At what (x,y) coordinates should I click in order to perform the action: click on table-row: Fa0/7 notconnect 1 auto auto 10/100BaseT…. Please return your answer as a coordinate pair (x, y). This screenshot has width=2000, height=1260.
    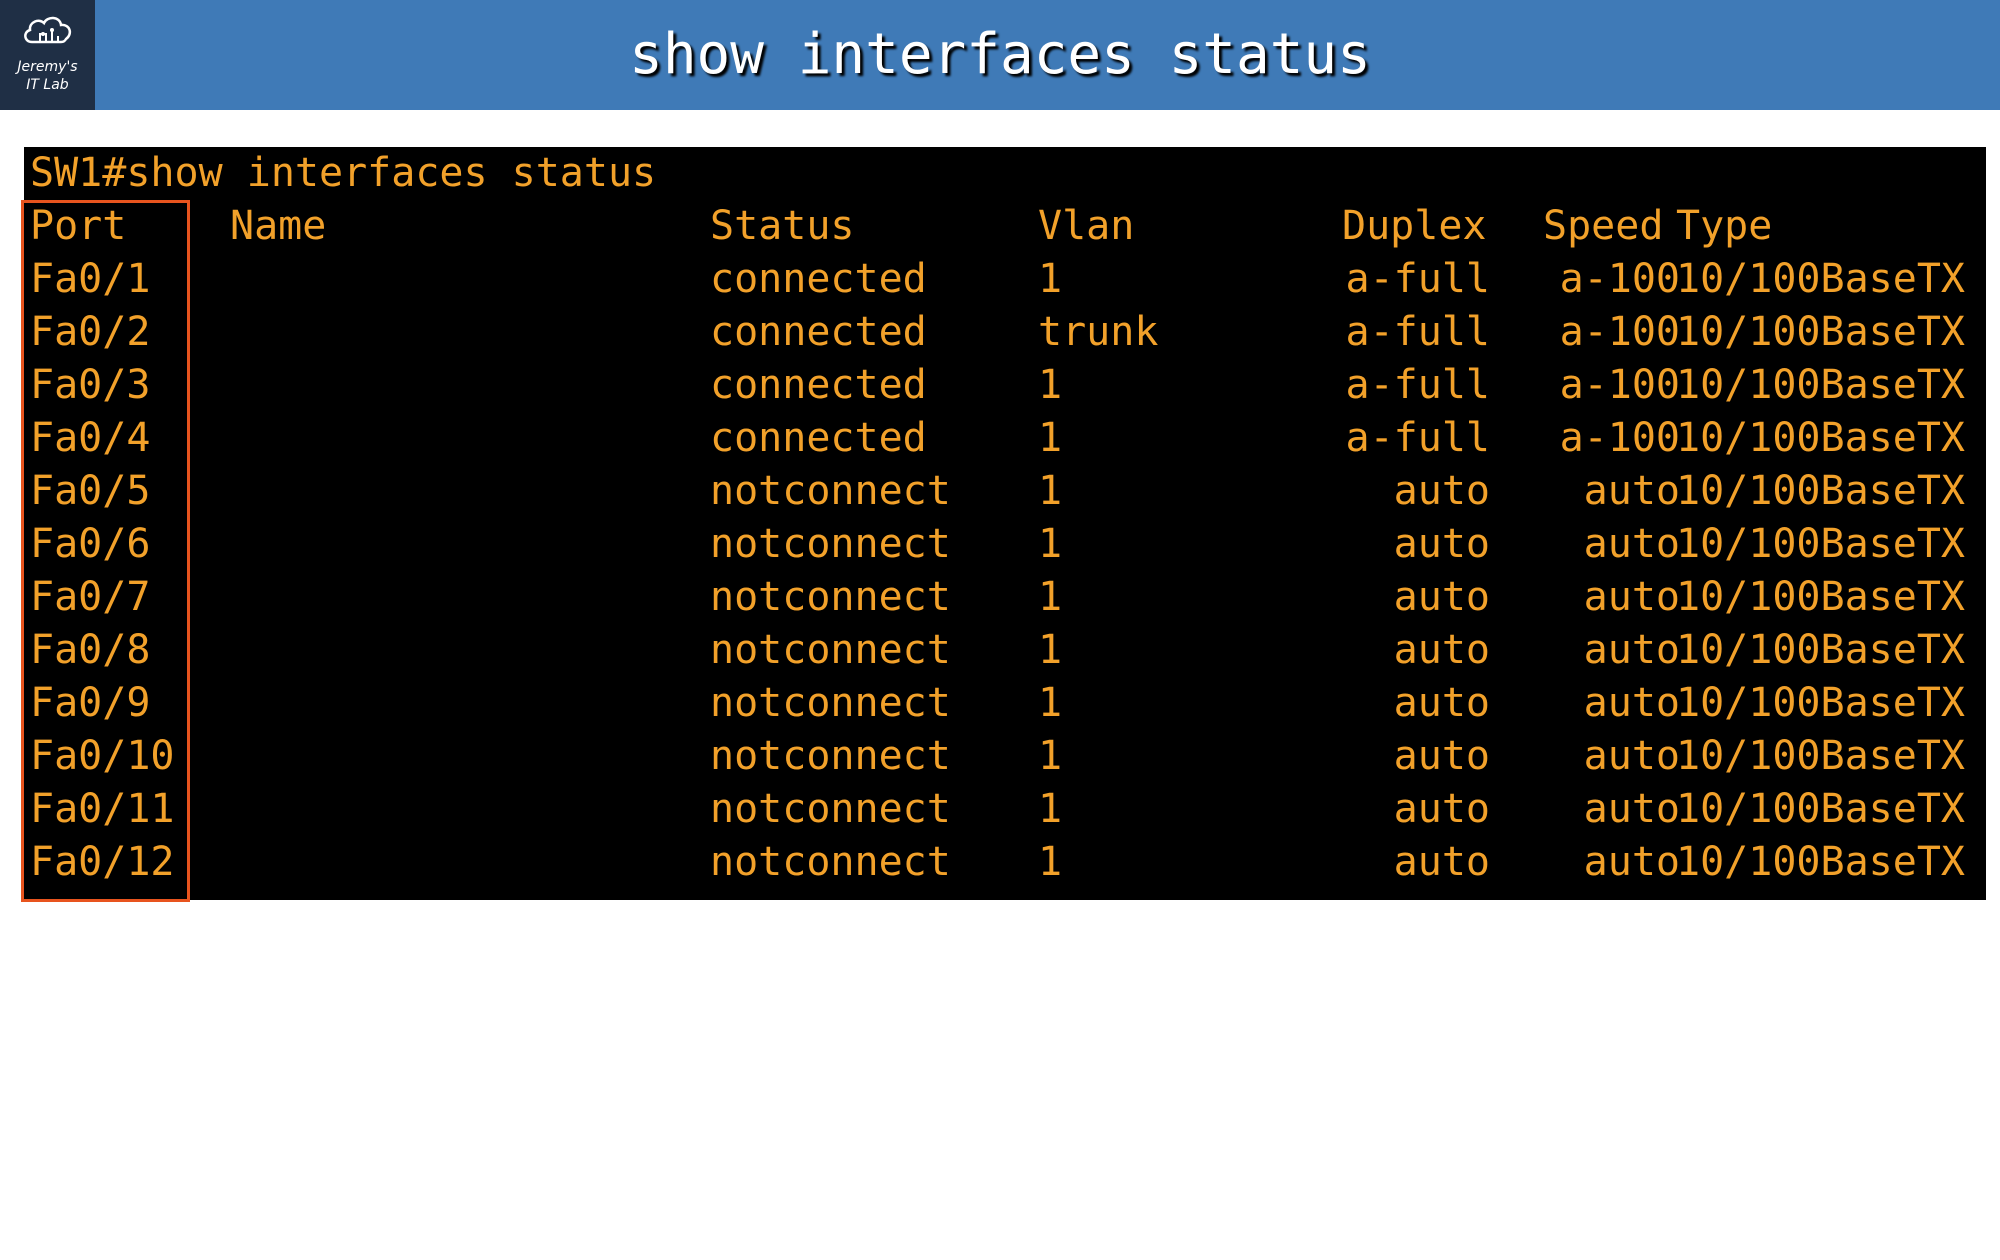
    Looking at the image, I should click on (1005, 597).